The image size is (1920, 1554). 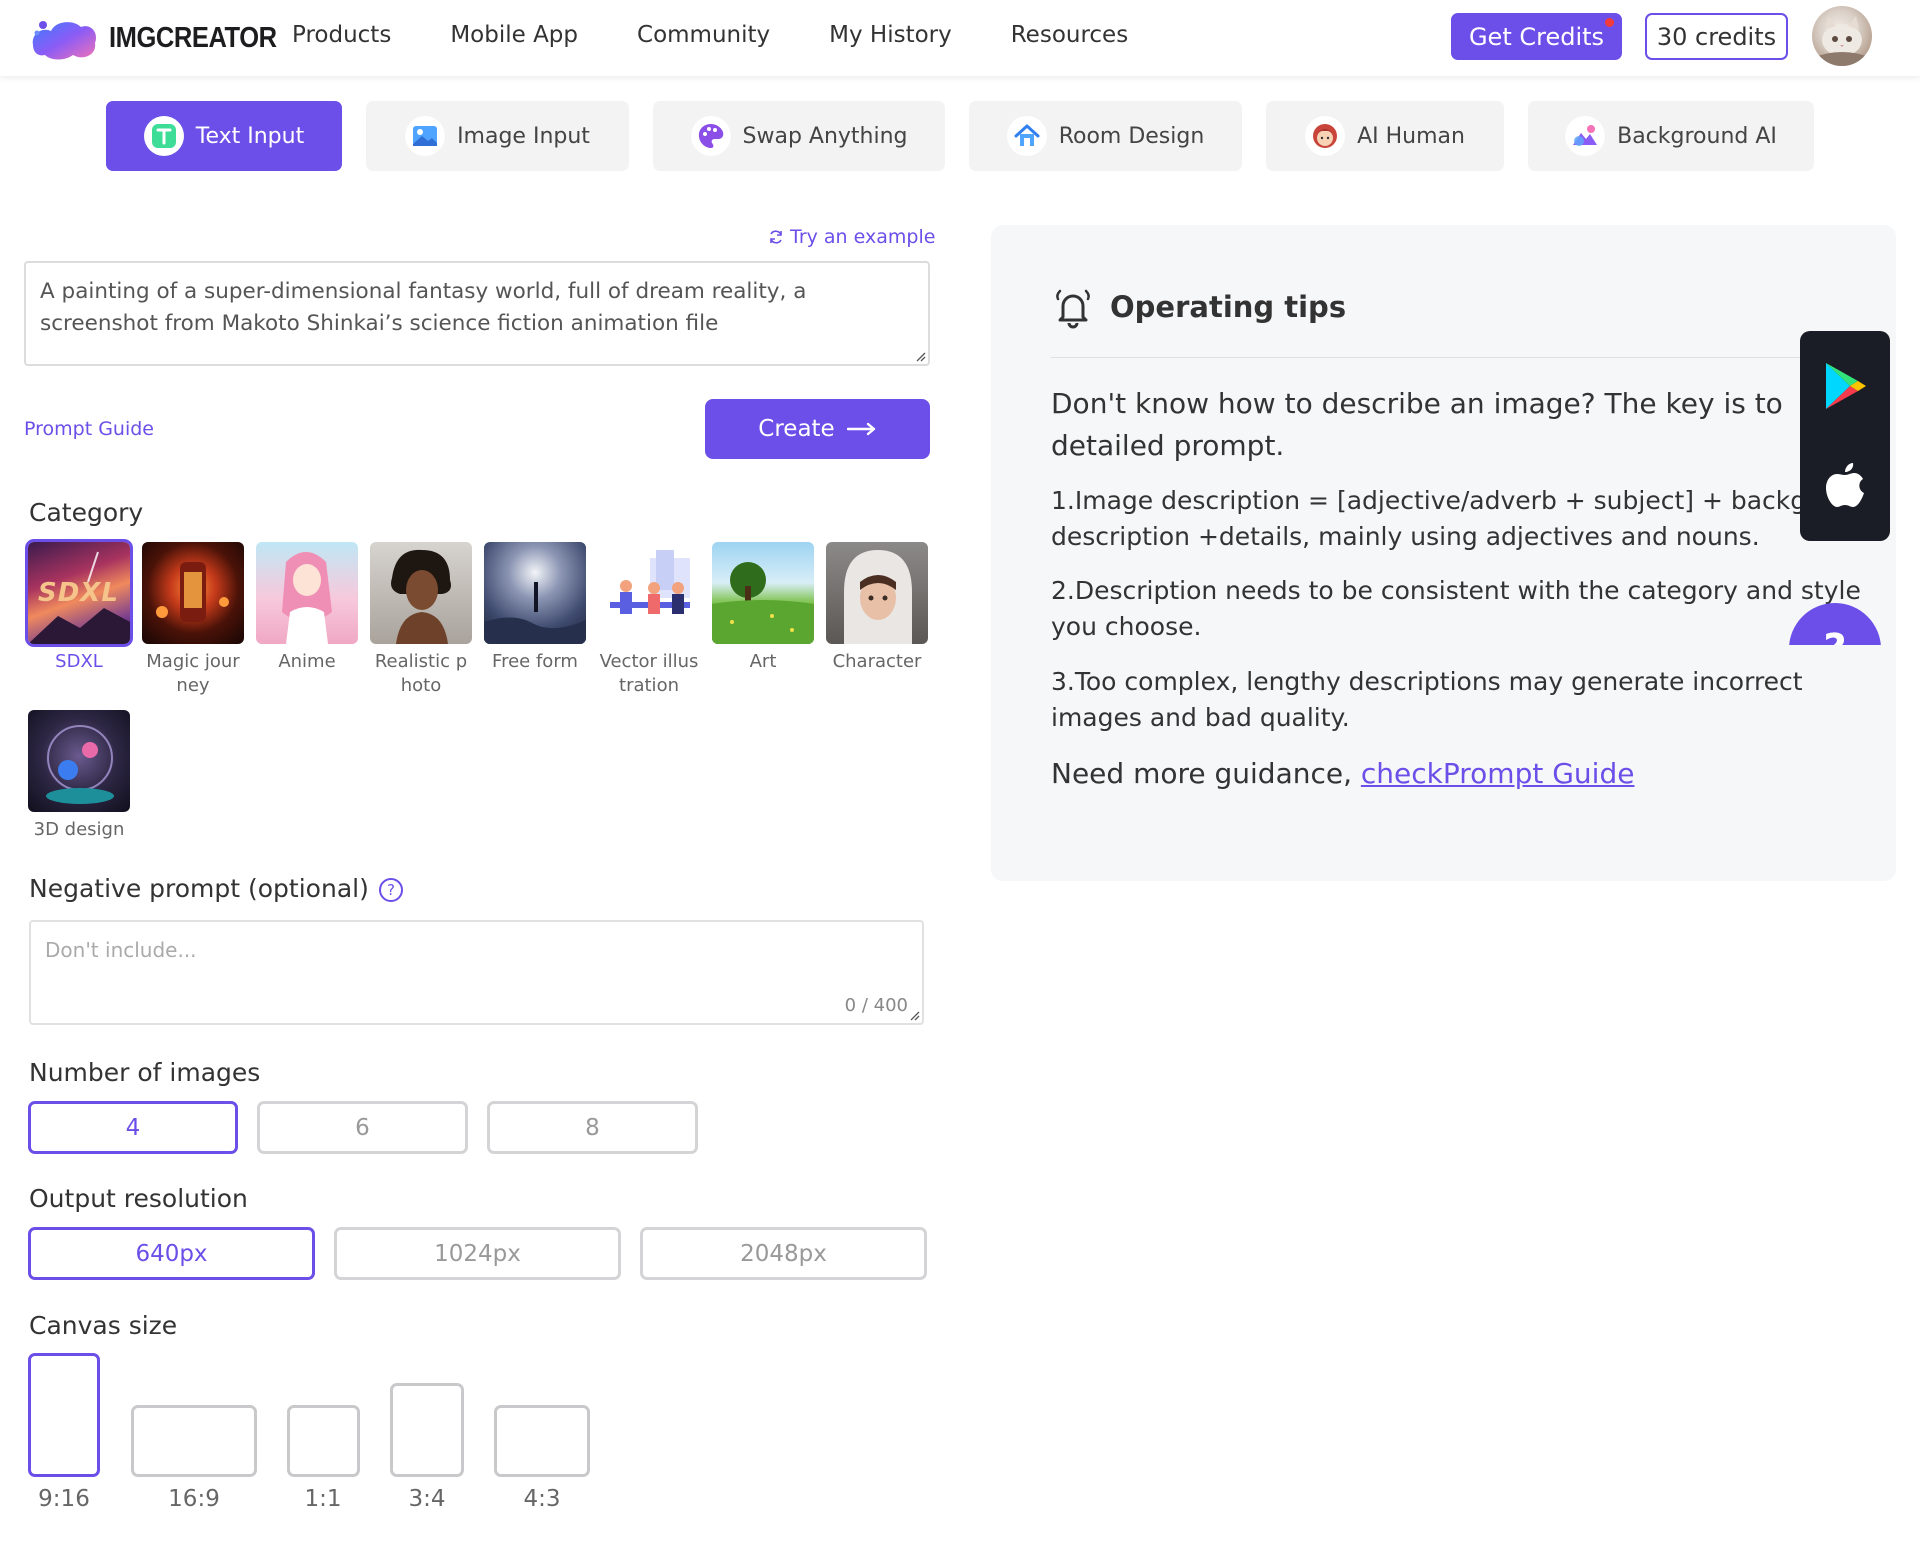 I want to click on option-label: 6, so click(x=362, y=1127).